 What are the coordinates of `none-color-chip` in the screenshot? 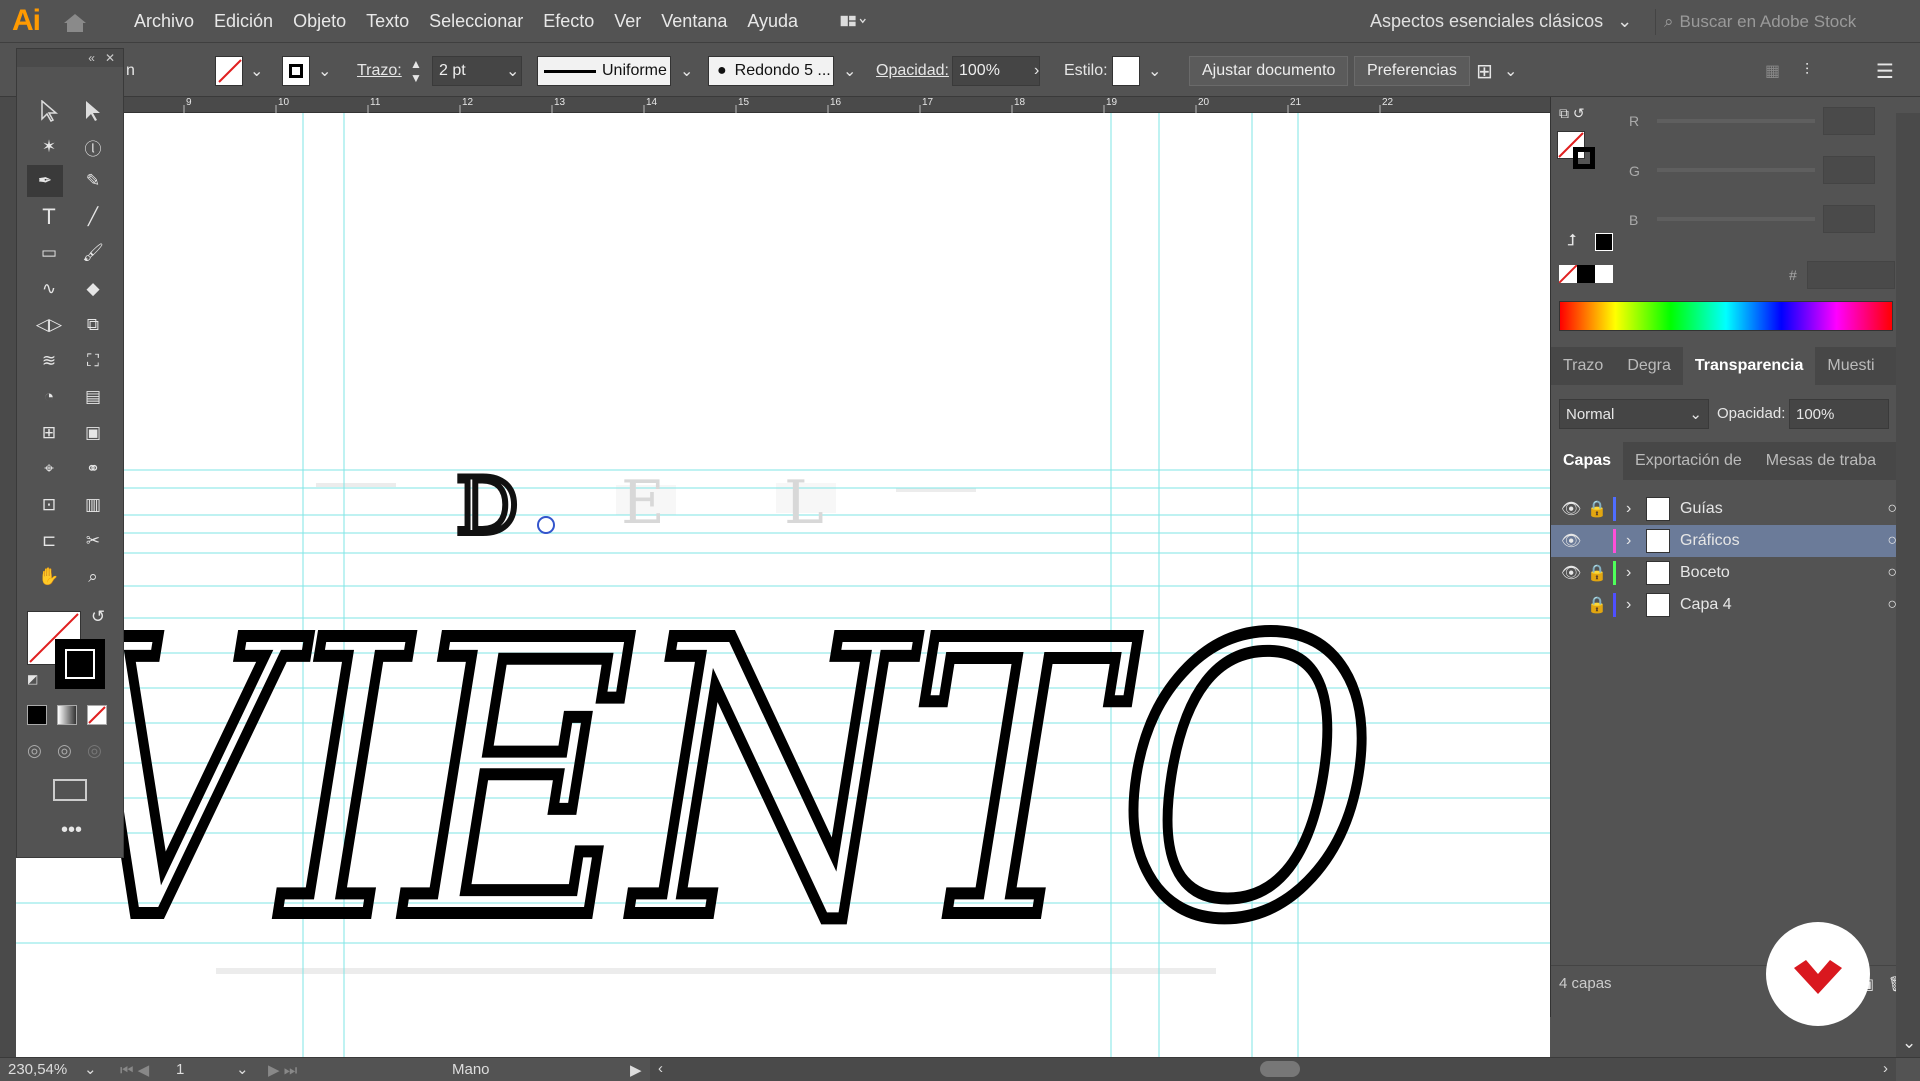 It's located at (1568, 274).